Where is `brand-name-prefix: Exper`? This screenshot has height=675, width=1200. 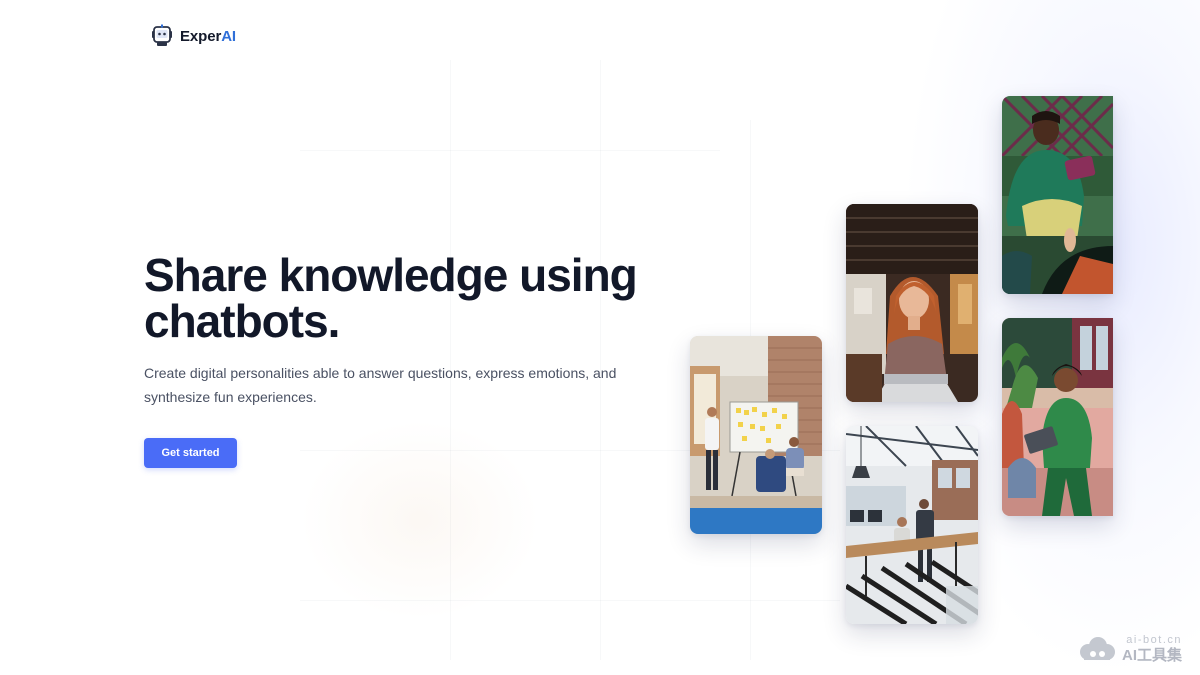 brand-name-prefix: Exper is located at coordinates (201, 36).